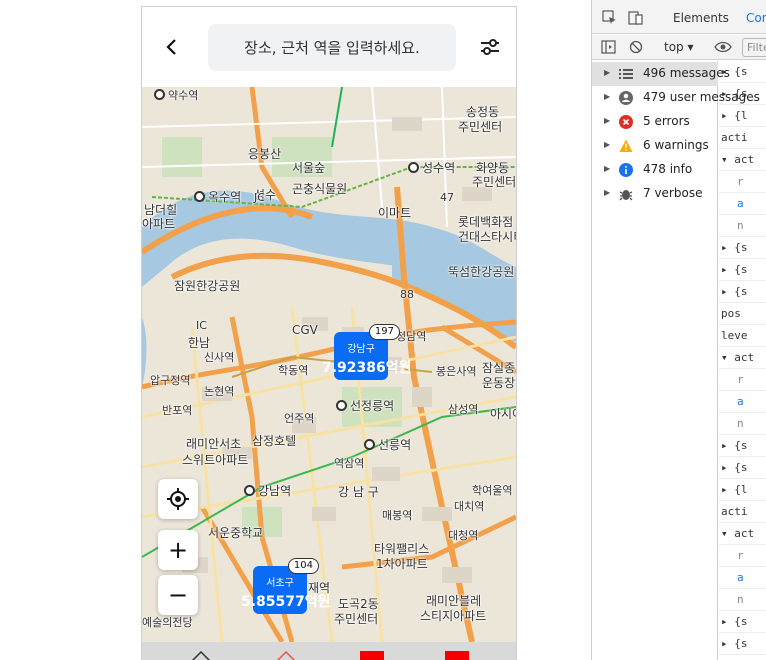  What do you see at coordinates (453, 616) in the screenshot?
I see `map-label-stige-apt: 스티지아파트` at bounding box center [453, 616].